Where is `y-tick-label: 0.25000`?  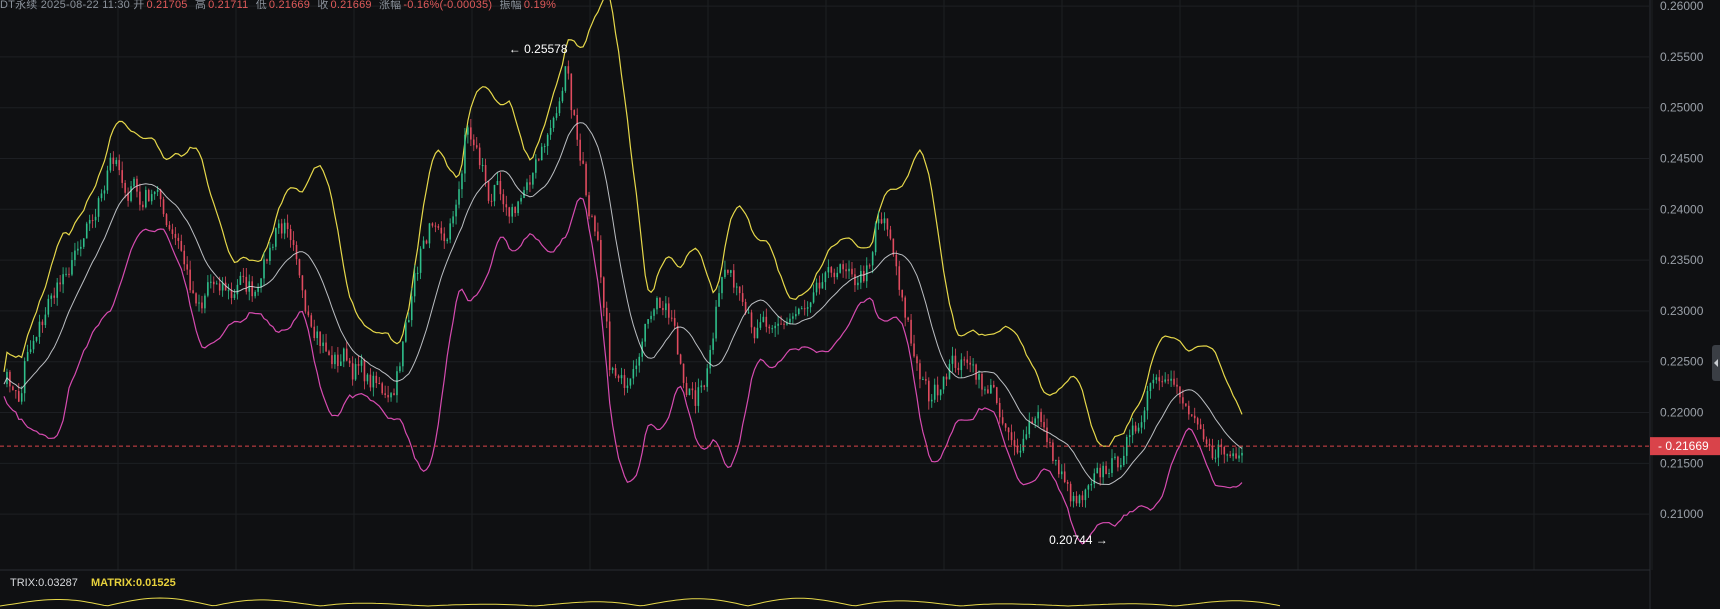
y-tick-label: 0.25000 is located at coordinates (1682, 108).